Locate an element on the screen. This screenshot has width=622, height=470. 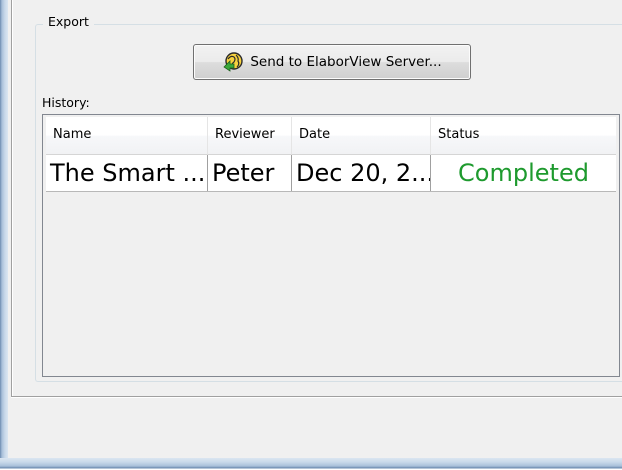
history-table-header: Name Reviewer Date Status is located at coordinates (331, 136).